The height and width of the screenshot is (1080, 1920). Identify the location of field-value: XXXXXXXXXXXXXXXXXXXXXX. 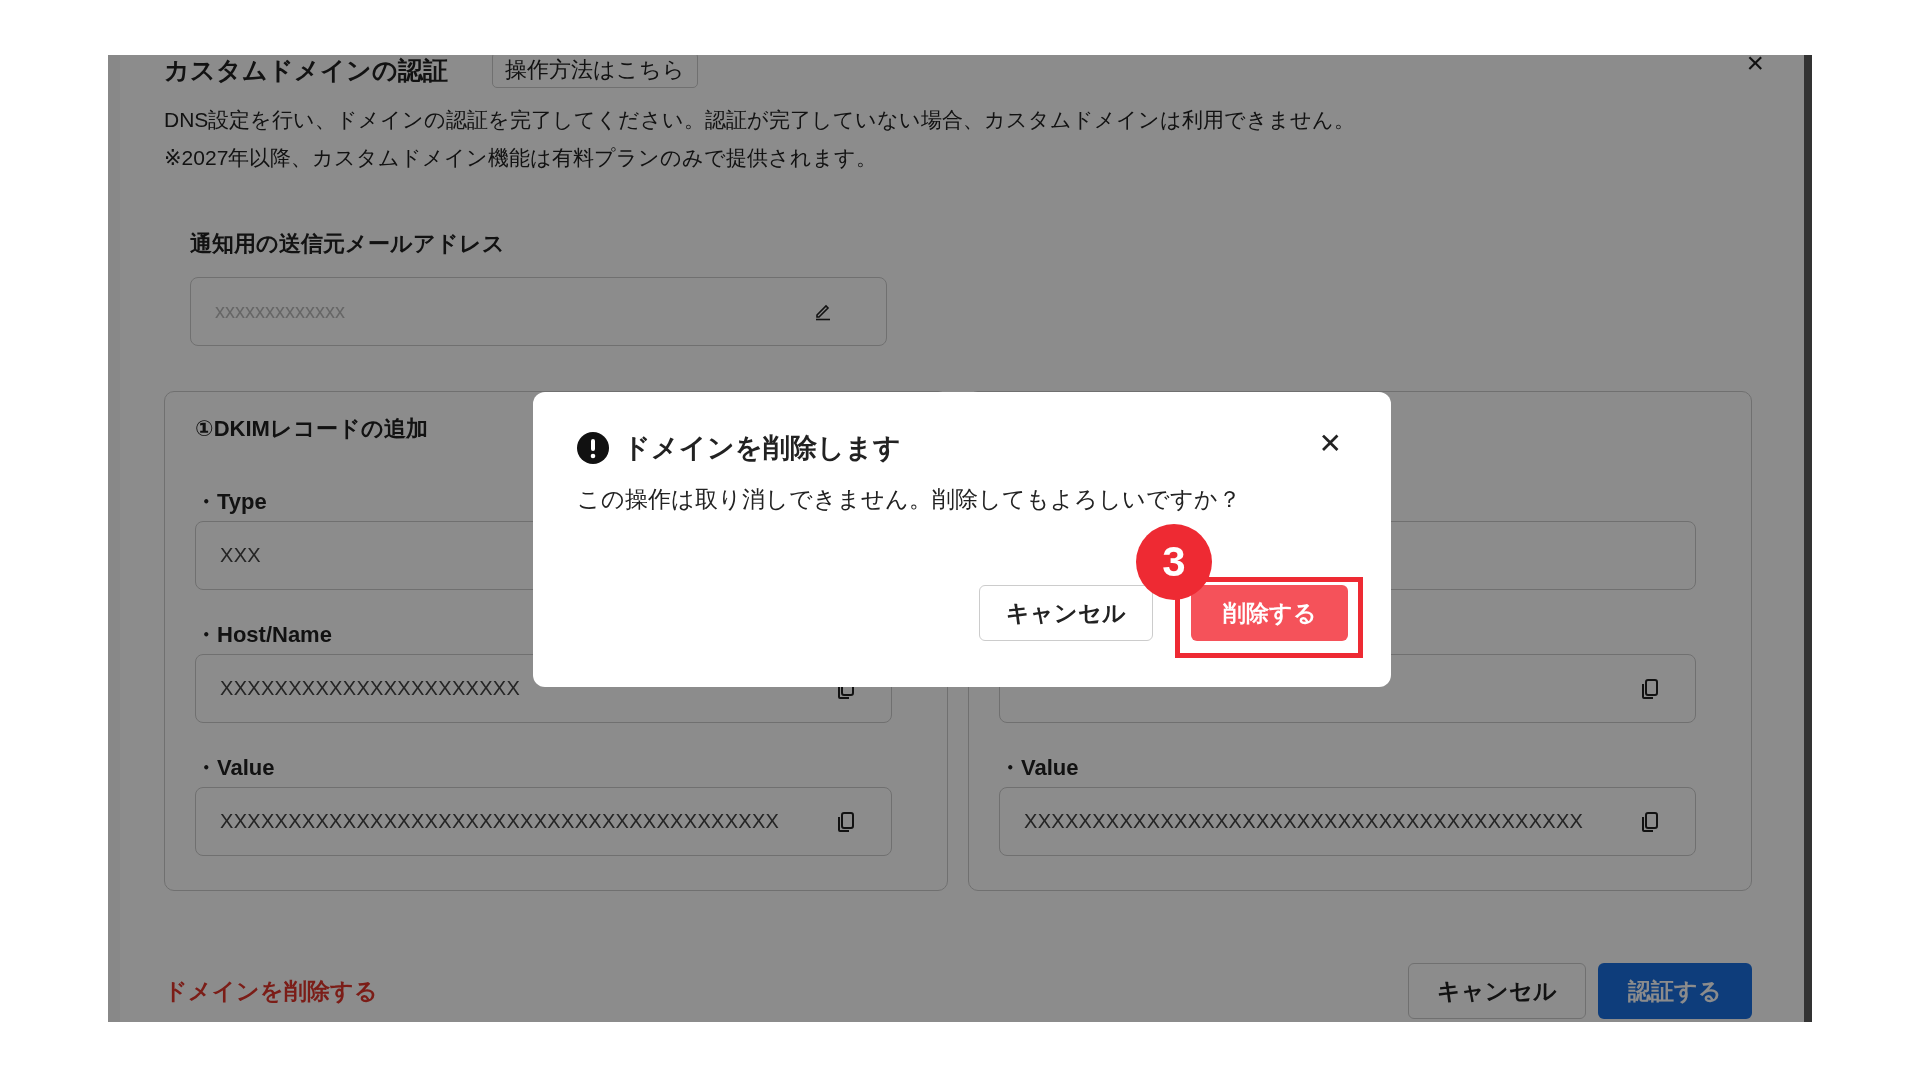
(370, 688).